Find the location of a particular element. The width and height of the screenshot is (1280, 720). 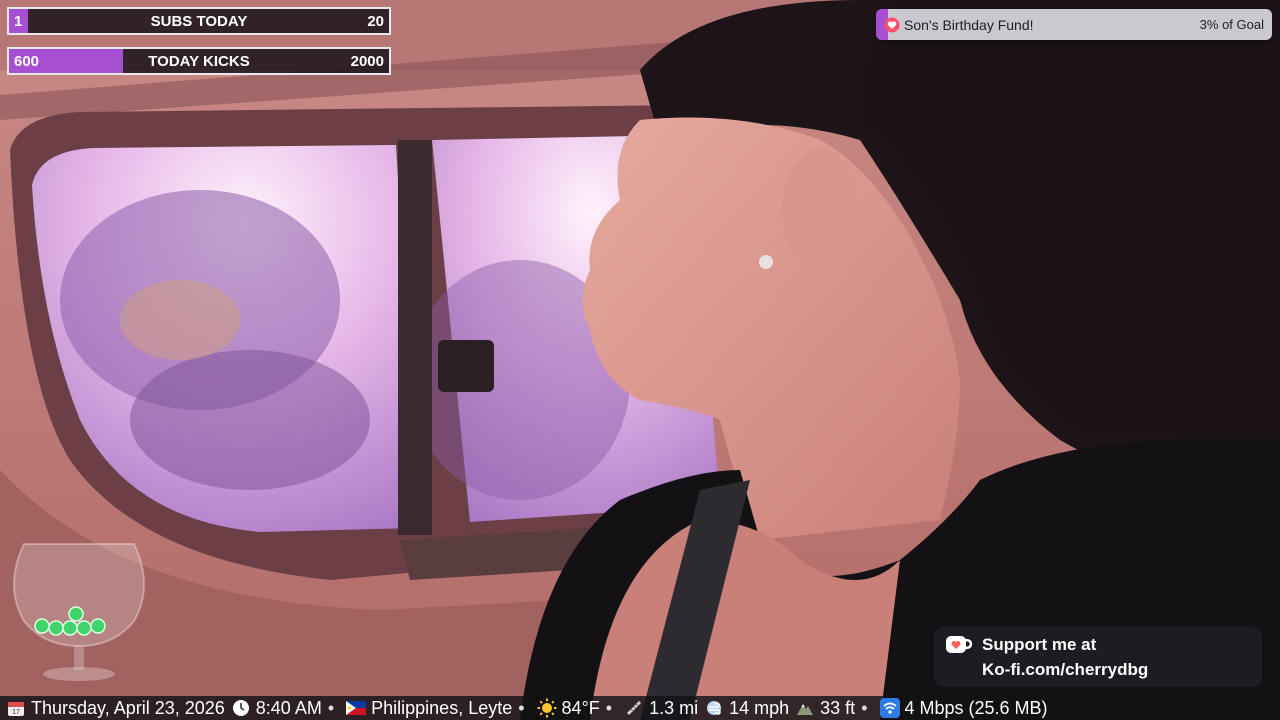

tip-goal-percent: 3% of Goal is located at coordinates (1231, 24).